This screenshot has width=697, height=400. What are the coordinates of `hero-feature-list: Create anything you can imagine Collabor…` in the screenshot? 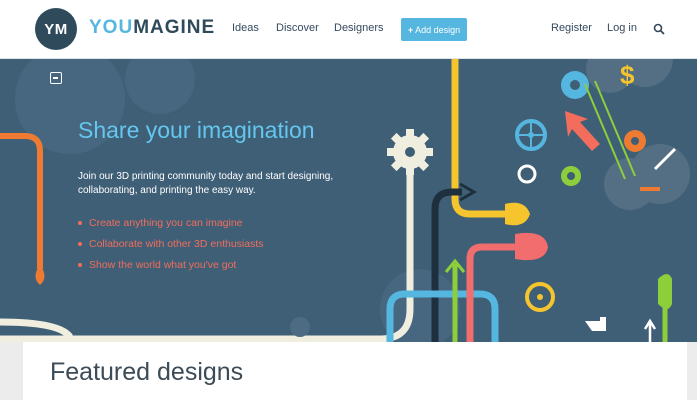 It's located at (171, 248).